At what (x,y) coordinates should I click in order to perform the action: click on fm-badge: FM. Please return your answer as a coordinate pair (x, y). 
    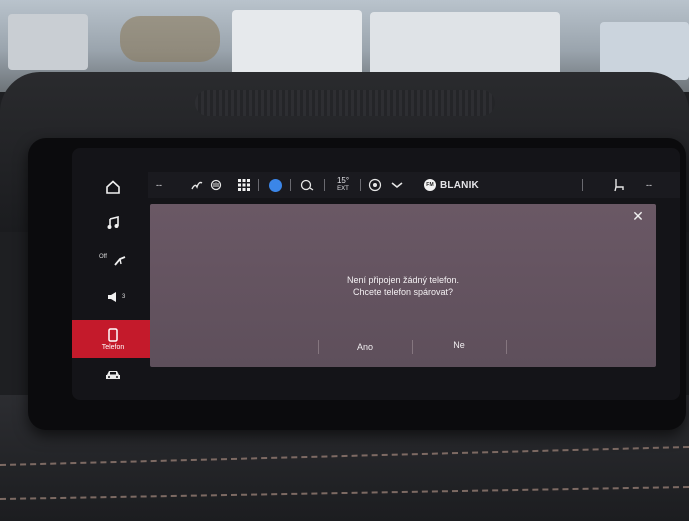
    Looking at the image, I should click on (430, 185).